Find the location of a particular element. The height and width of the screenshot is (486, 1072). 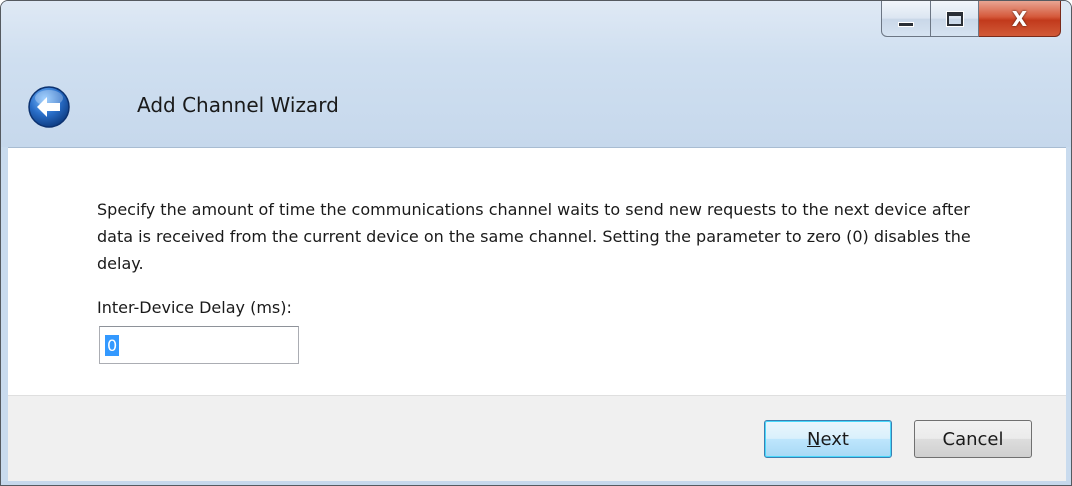

window-frame-bottom is located at coordinates (536, 483).